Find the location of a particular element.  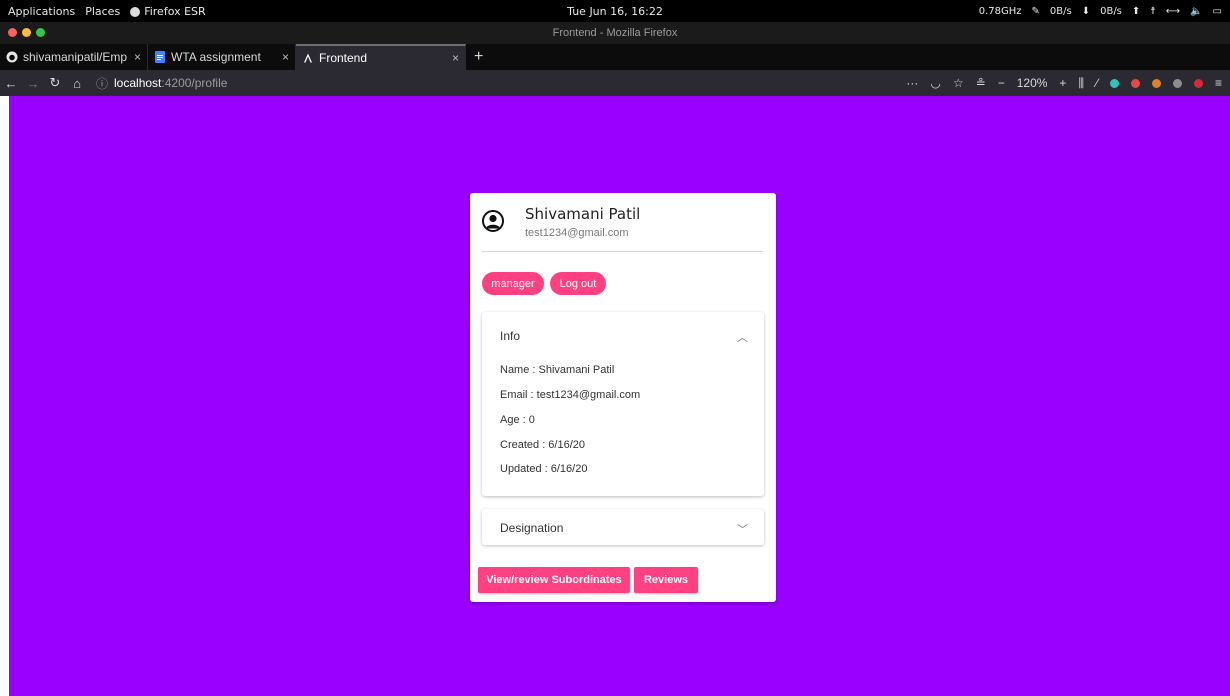

net-down: 0B/s is located at coordinates (1060, 11).